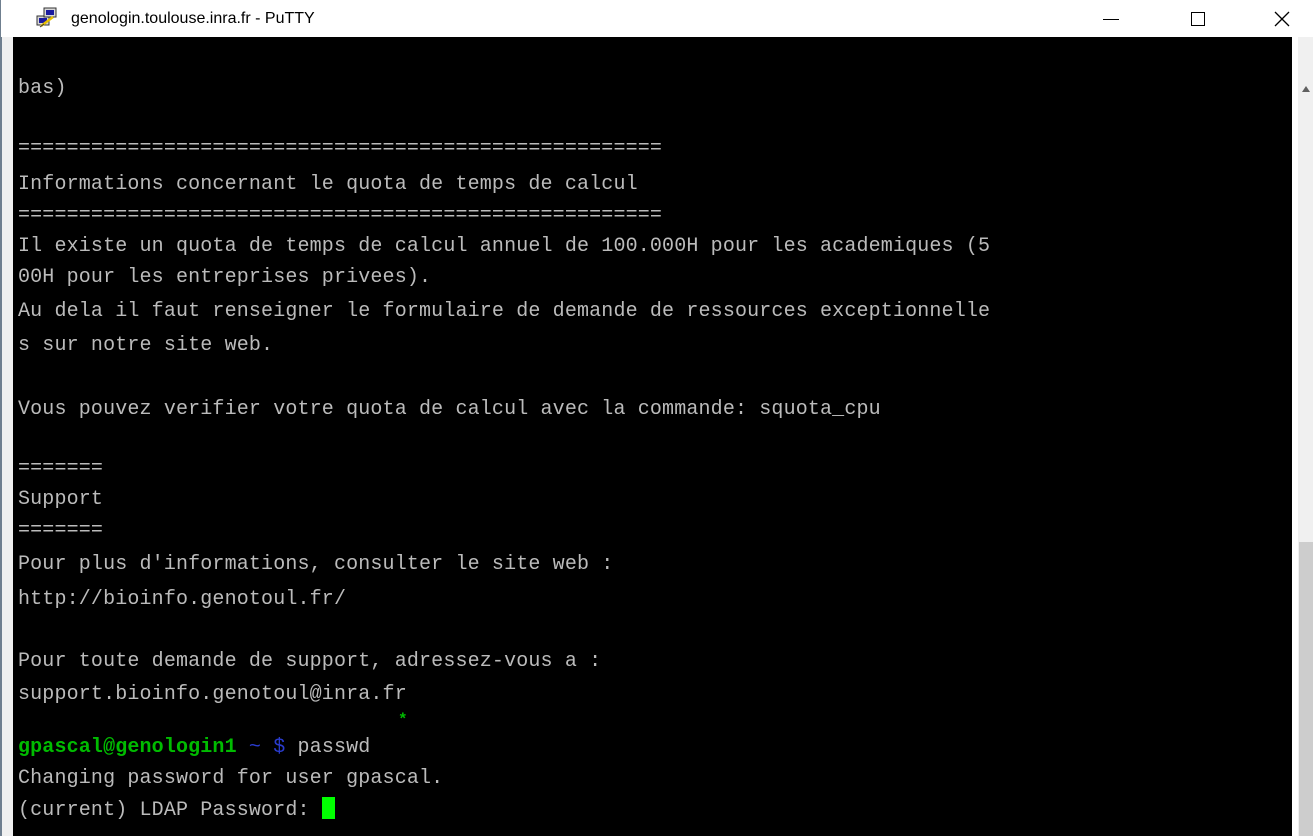  Describe the element at coordinates (7, 436) in the screenshot. I see `window-border-left` at that location.